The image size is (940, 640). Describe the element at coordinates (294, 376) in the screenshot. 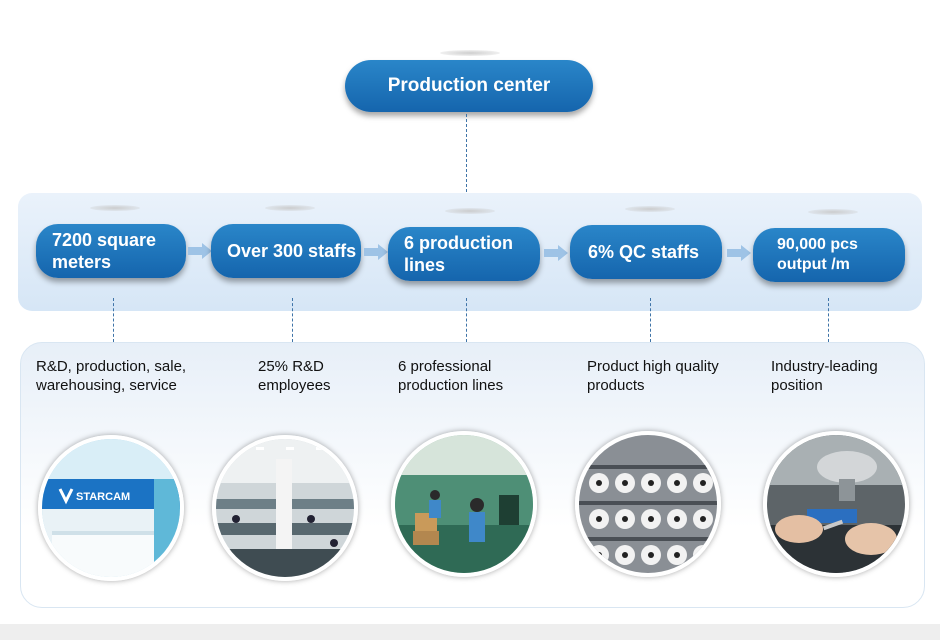

I see `description-text: 25% R&D employees` at that location.